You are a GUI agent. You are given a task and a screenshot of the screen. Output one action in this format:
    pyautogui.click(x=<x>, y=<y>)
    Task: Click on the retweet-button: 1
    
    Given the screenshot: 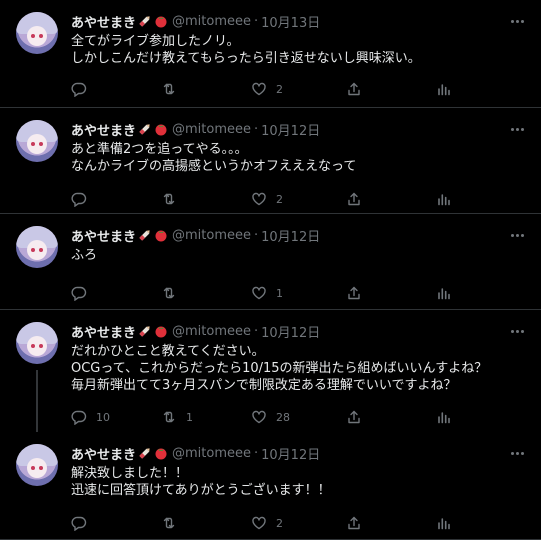 What is the action you would take?
    pyautogui.click(x=177, y=417)
    